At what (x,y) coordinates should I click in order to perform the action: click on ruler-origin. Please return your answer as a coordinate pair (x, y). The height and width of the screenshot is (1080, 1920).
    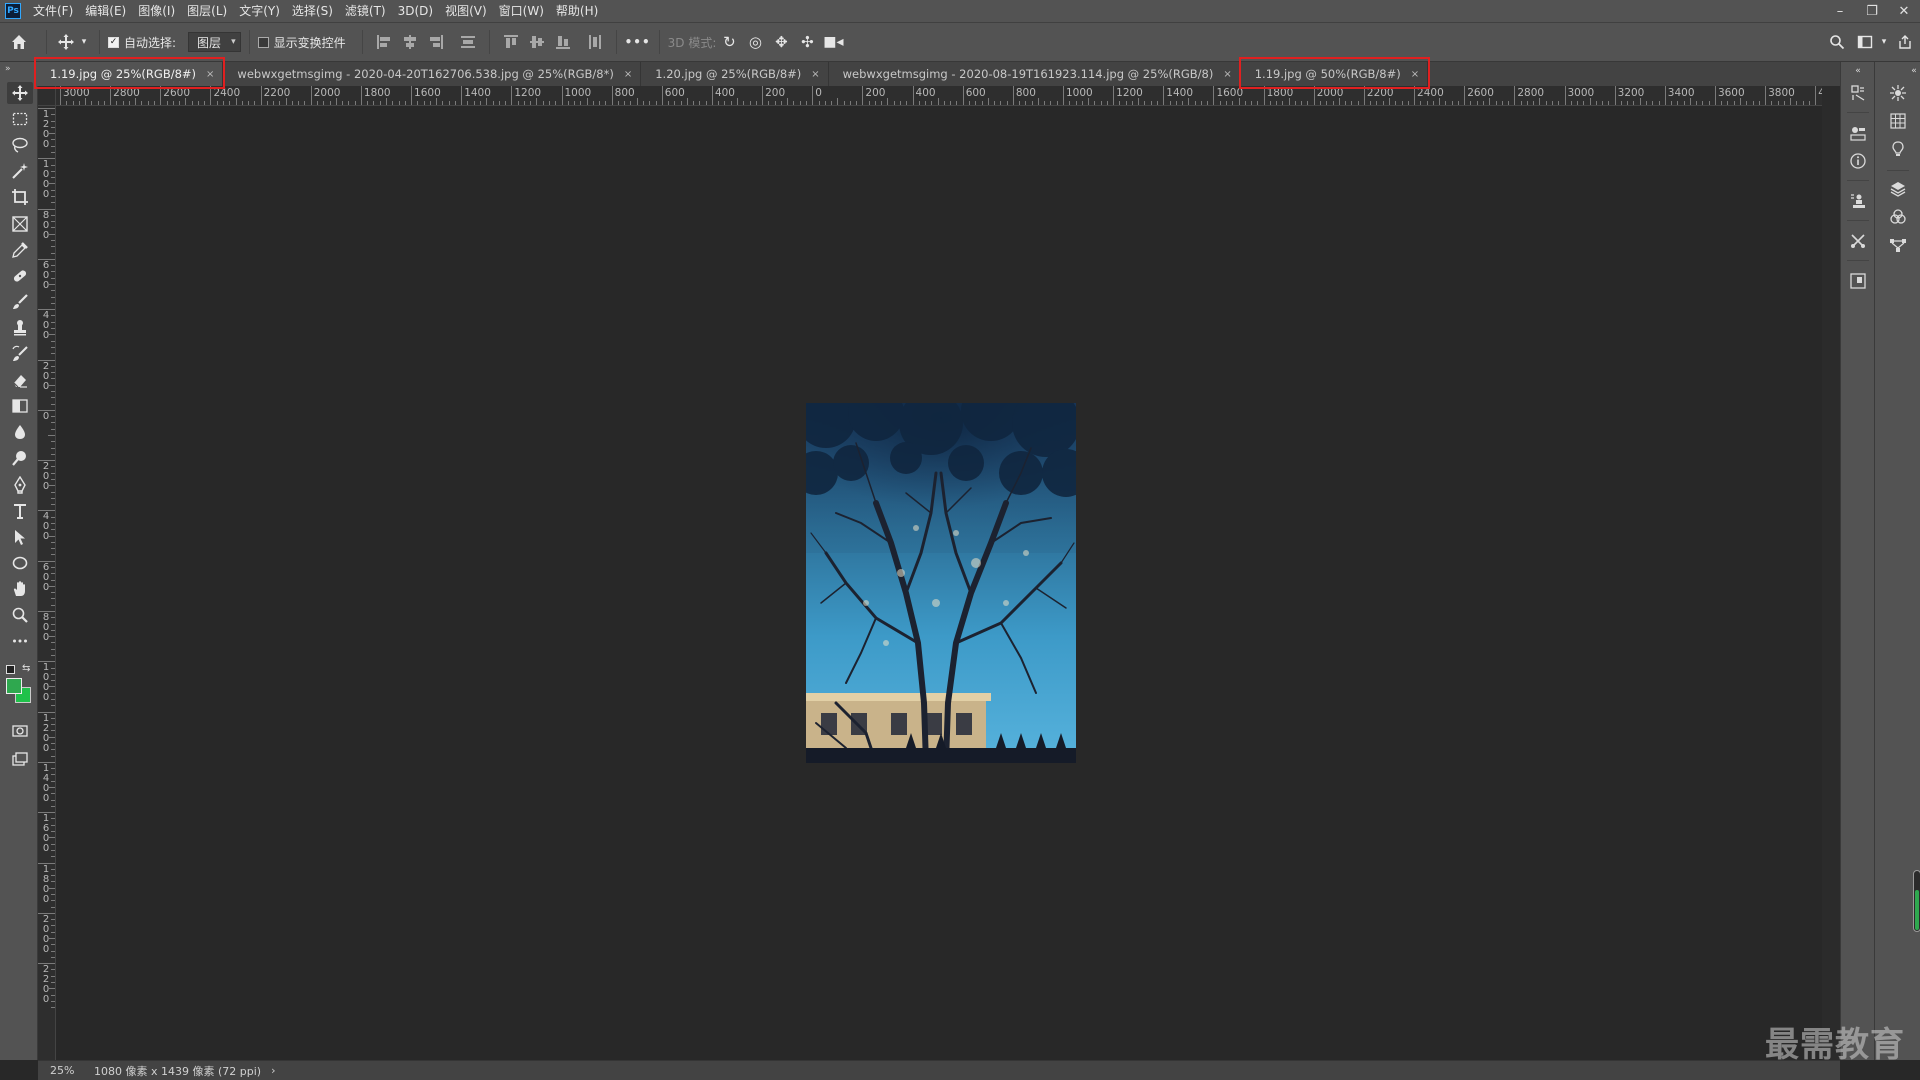
    Looking at the image, I should click on (47, 96).